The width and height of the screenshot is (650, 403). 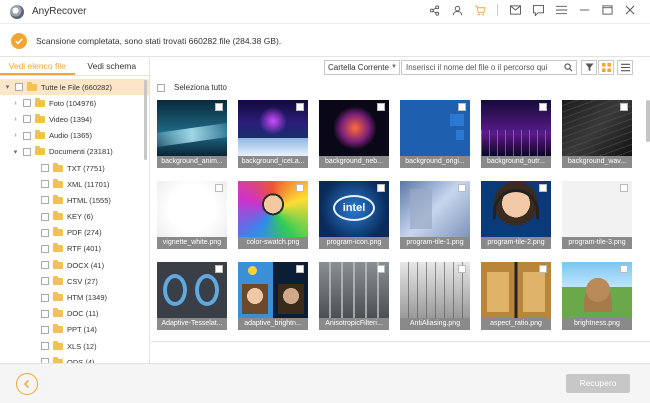 I want to click on grid-view-button, so click(x=606, y=67).